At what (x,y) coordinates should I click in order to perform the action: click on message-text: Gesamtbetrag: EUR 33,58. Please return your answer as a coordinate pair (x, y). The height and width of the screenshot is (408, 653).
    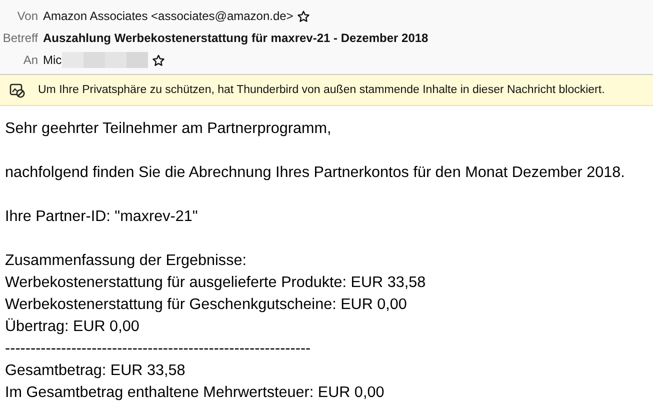
    Looking at the image, I should click on (95, 371).